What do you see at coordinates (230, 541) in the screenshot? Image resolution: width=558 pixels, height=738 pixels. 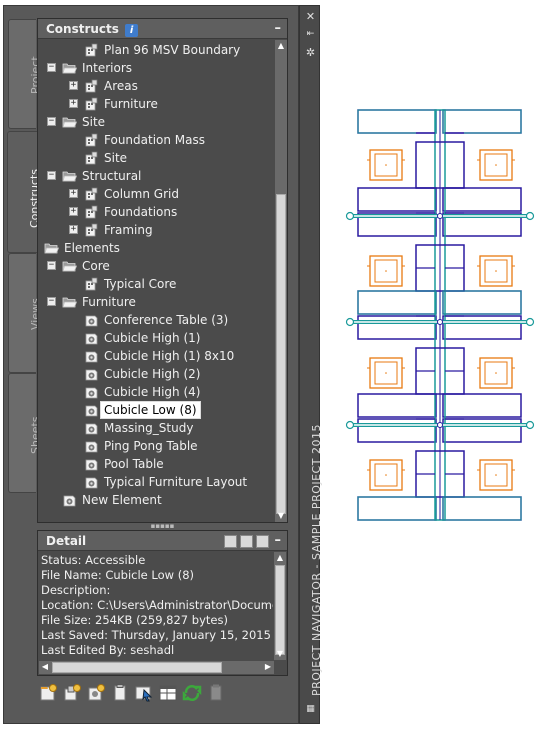 I see `detail-mode-icon` at bounding box center [230, 541].